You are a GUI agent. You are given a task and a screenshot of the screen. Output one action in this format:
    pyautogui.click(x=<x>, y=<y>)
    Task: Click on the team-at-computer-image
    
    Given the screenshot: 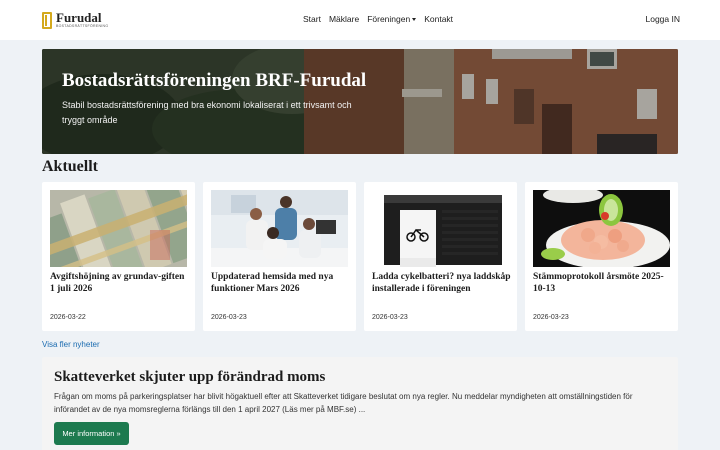 What is the action you would take?
    pyautogui.click(x=279, y=228)
    